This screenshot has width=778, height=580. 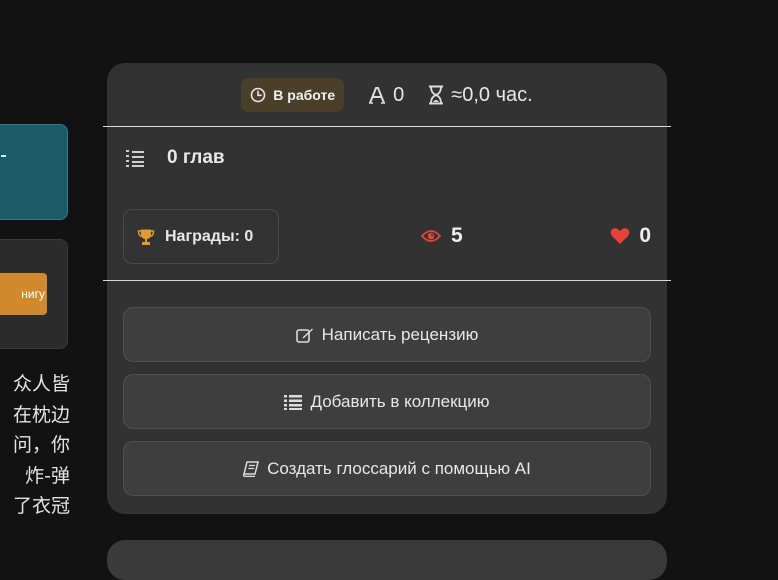 I want to click on left-teal-card, so click(x=34, y=172).